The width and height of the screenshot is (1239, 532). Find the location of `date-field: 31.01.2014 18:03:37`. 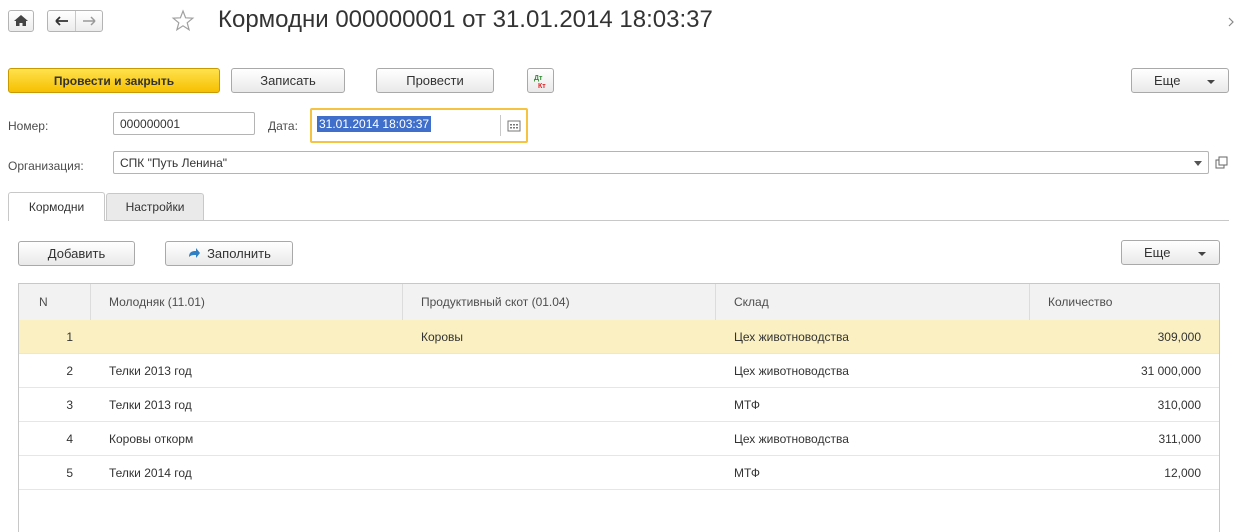

date-field: 31.01.2014 18:03:37 is located at coordinates (419, 125).